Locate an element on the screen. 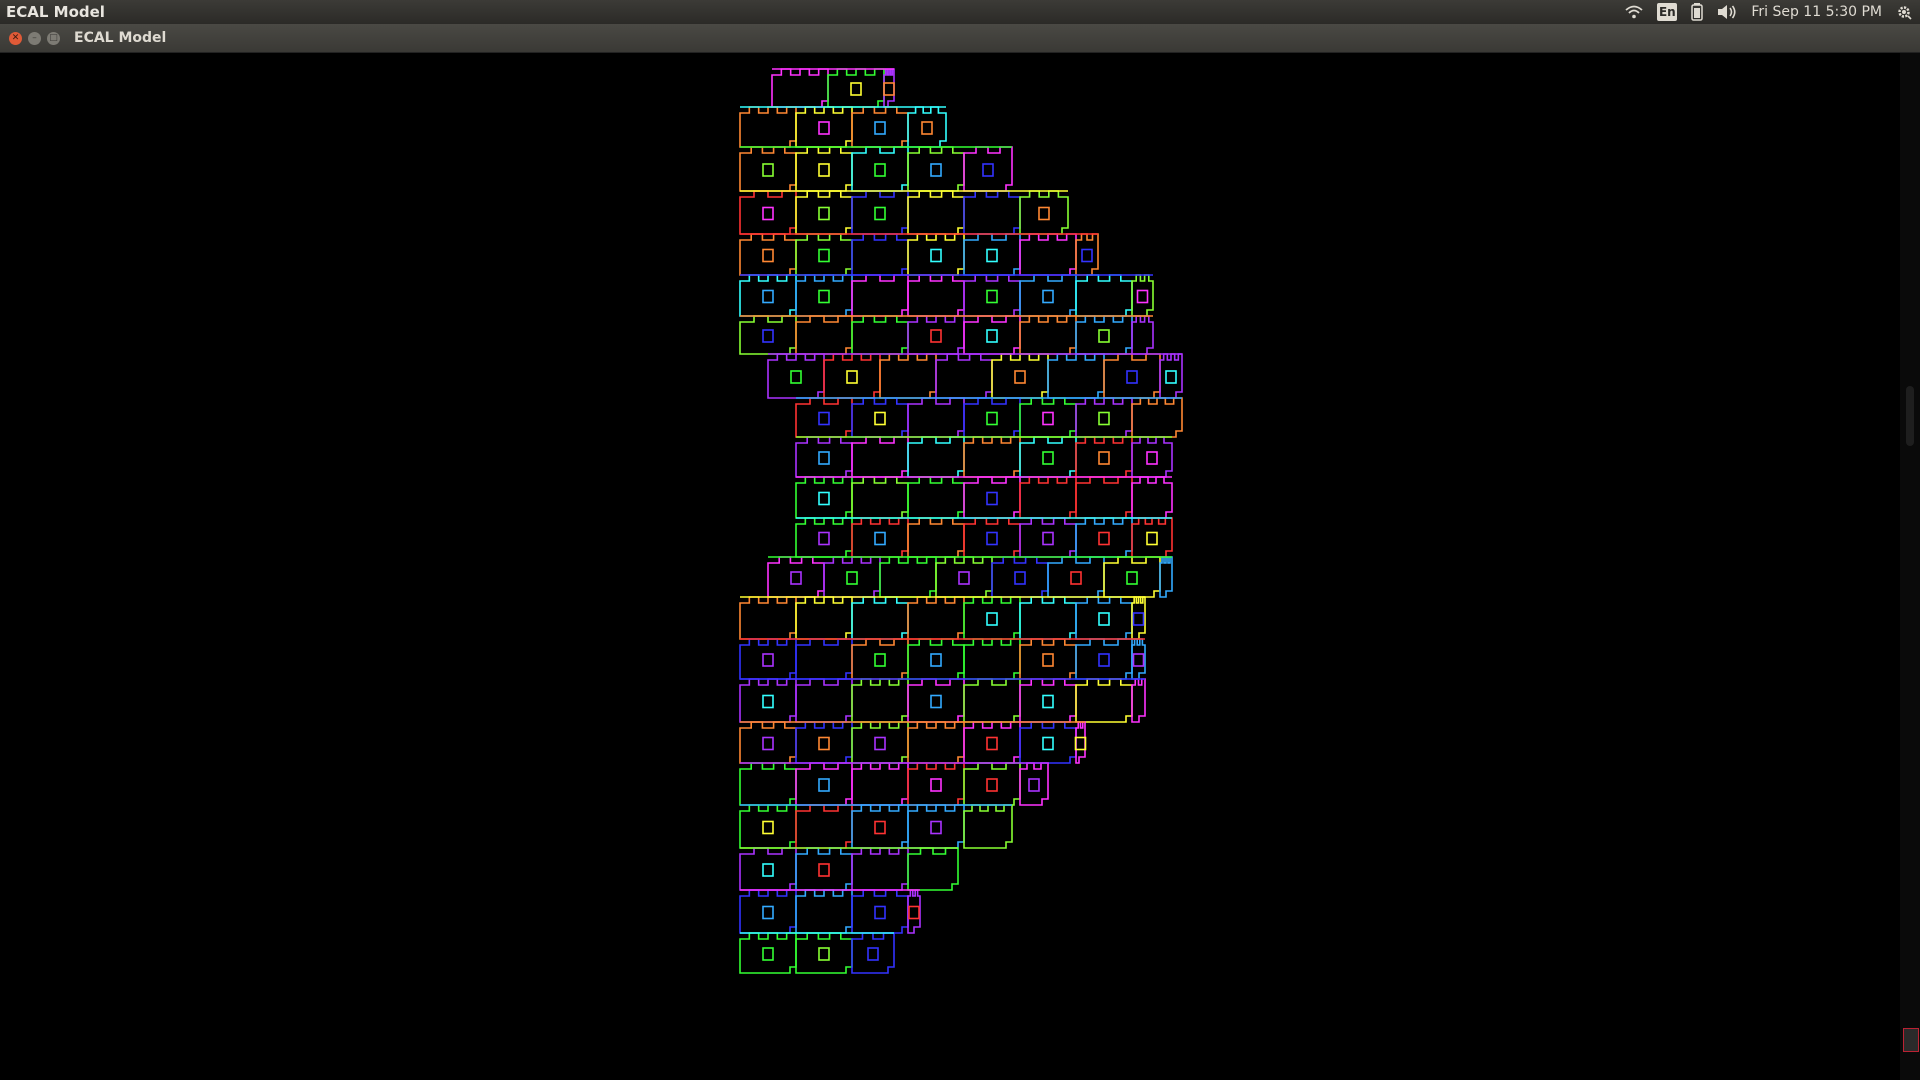 This screenshot has height=1080, width=1920. panel-app-title: ECAL Model is located at coordinates (55, 12).